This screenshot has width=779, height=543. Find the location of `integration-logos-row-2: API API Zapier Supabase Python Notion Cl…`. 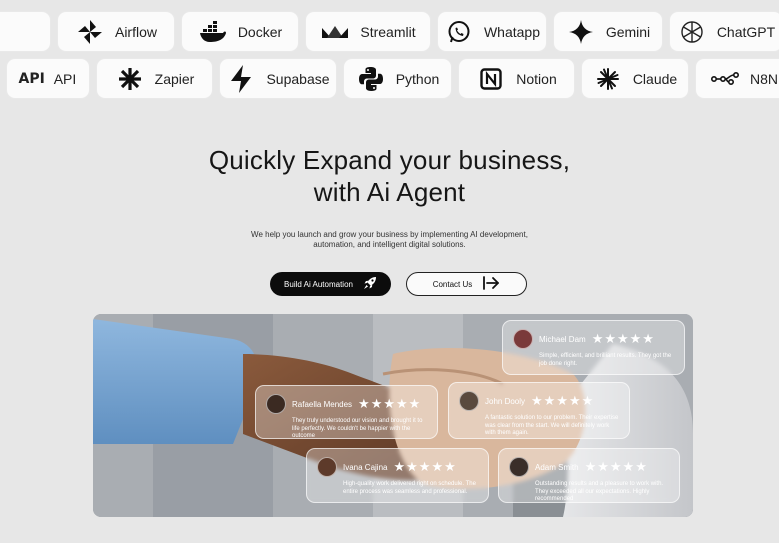

integration-logos-row-2: API API Zapier Supabase Python Notion Cl… is located at coordinates (393, 78).